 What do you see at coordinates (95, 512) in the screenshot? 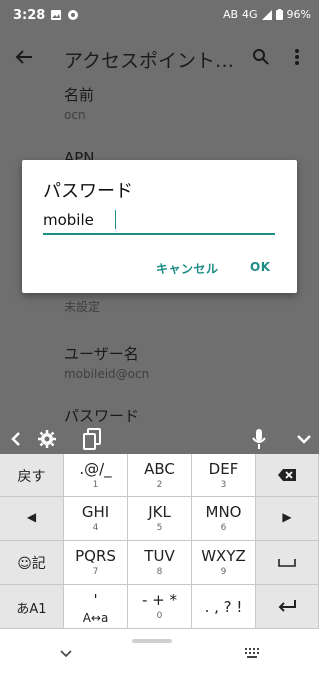
I see `key-label: GHI` at bounding box center [95, 512].